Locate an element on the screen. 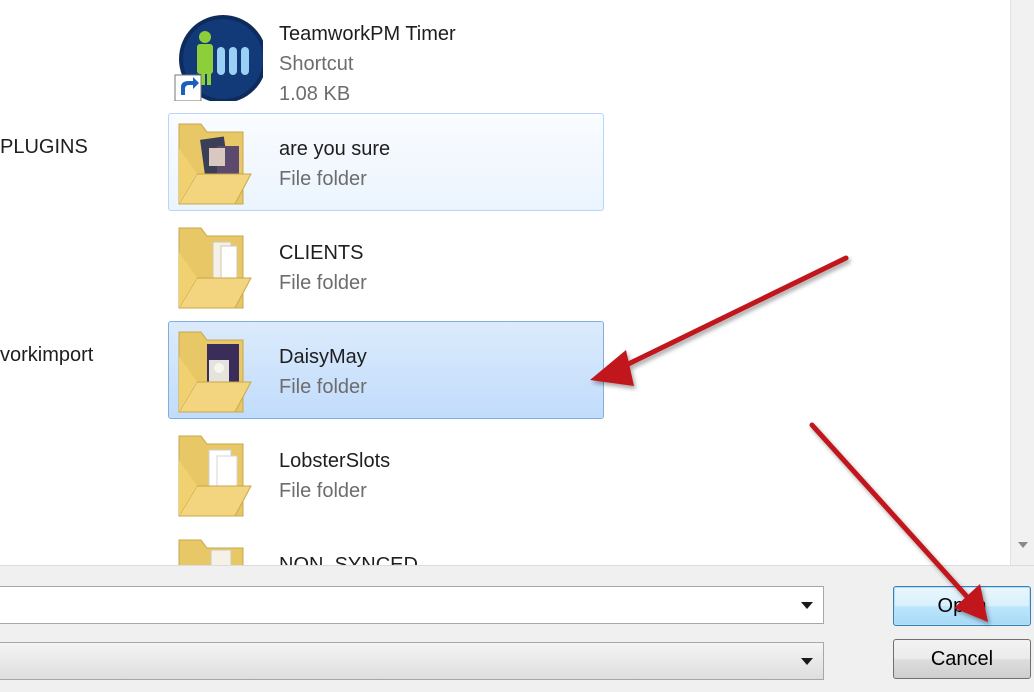  file-name-combobox is located at coordinates (412, 605).